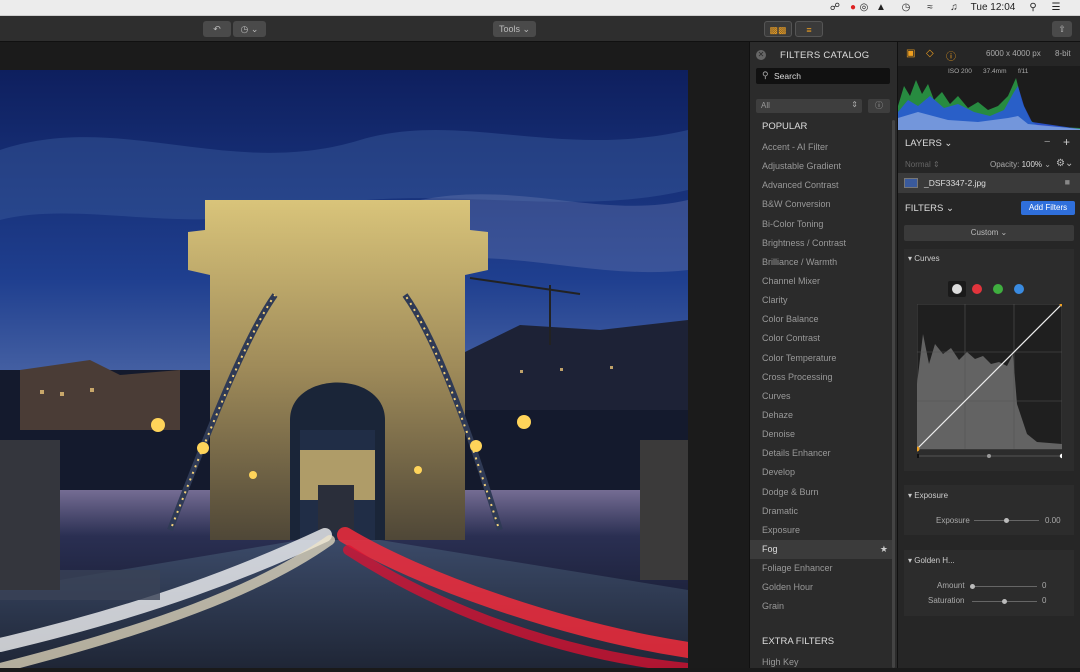 The height and width of the screenshot is (672, 1080). What do you see at coordinates (822, 549) in the screenshot?
I see `filter-item: Fog ★` at bounding box center [822, 549].